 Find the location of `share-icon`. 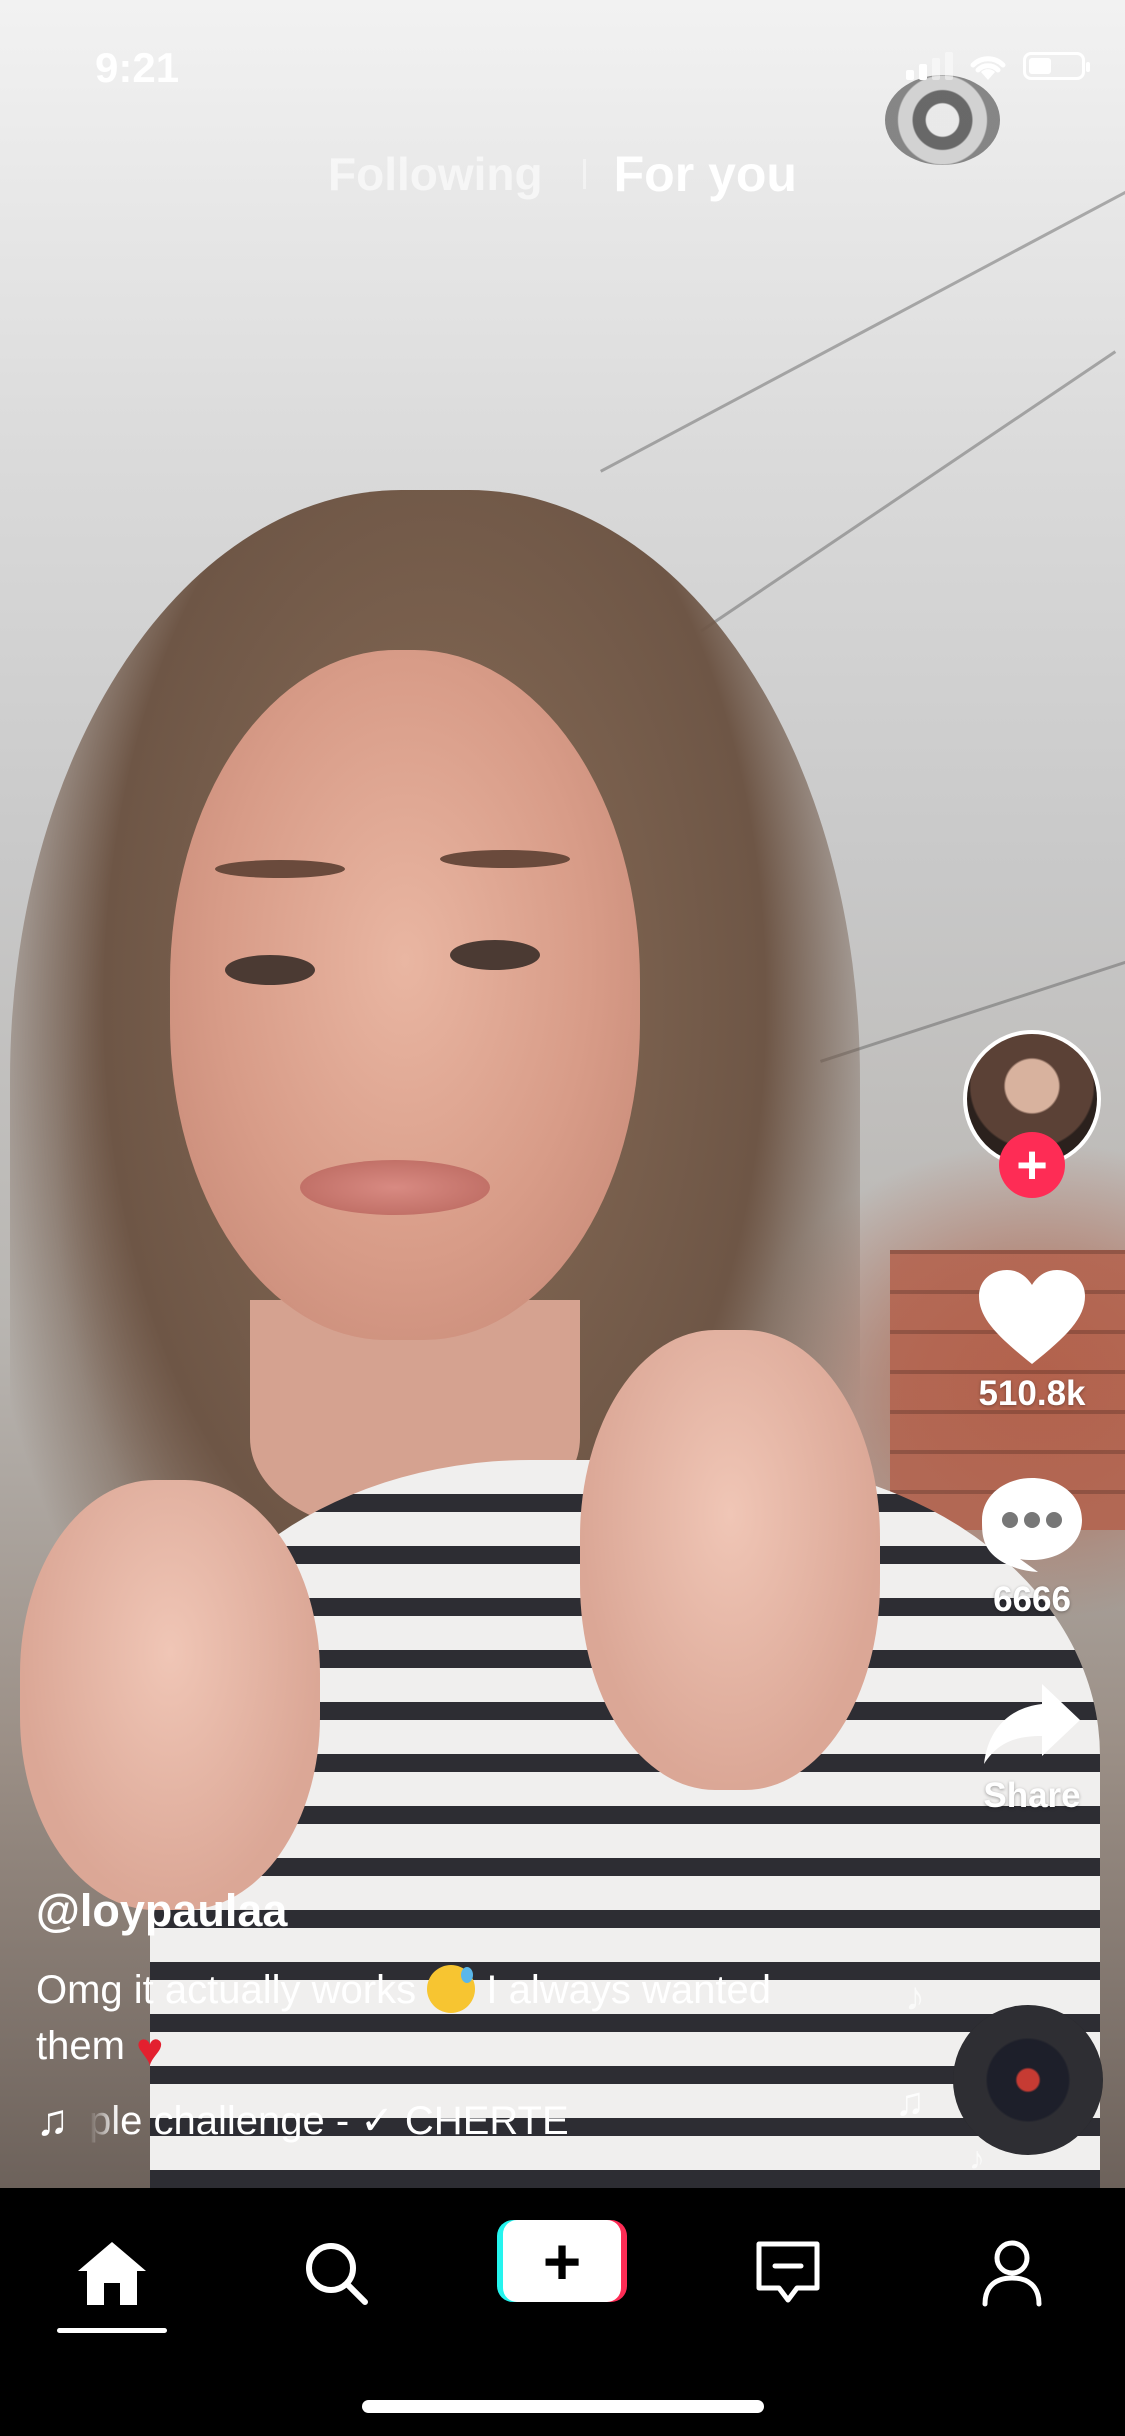

share-icon is located at coordinates (1032, 1724).